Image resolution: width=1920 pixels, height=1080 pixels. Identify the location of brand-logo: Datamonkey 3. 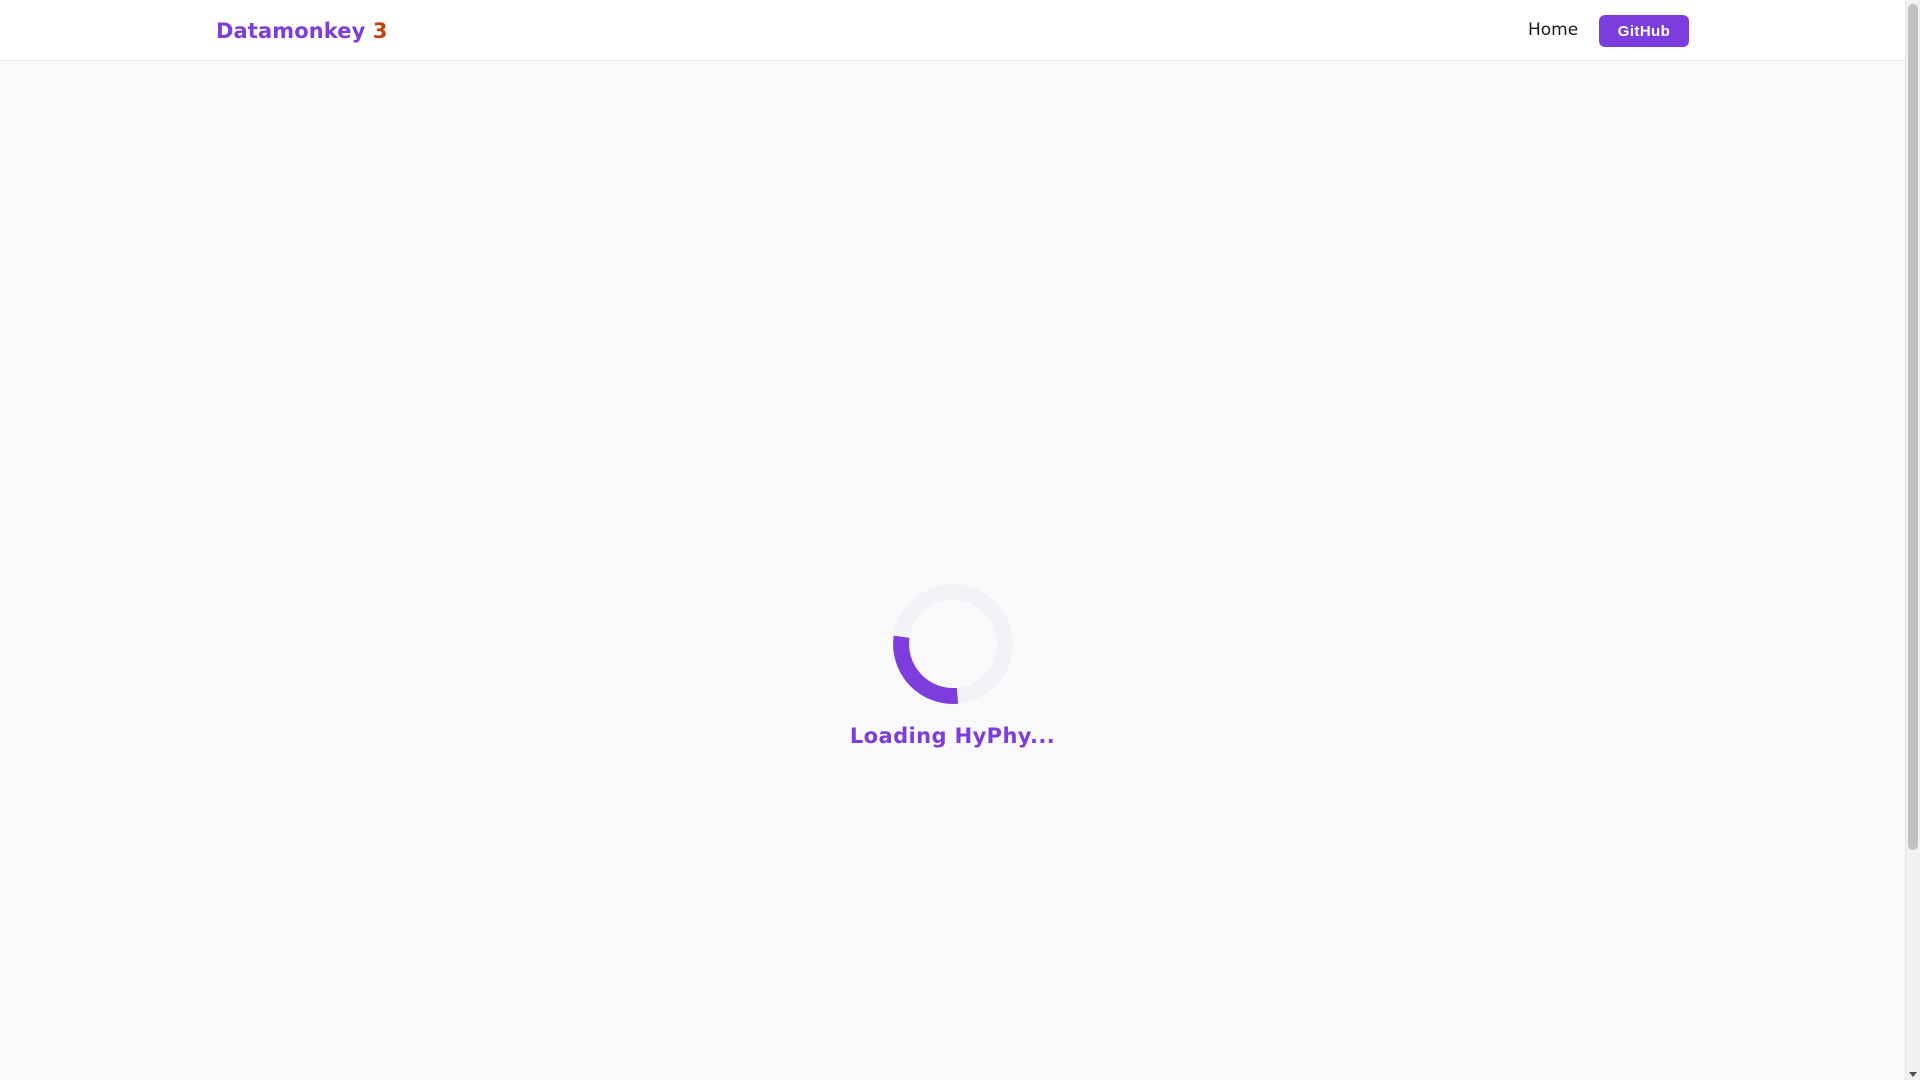
(302, 31).